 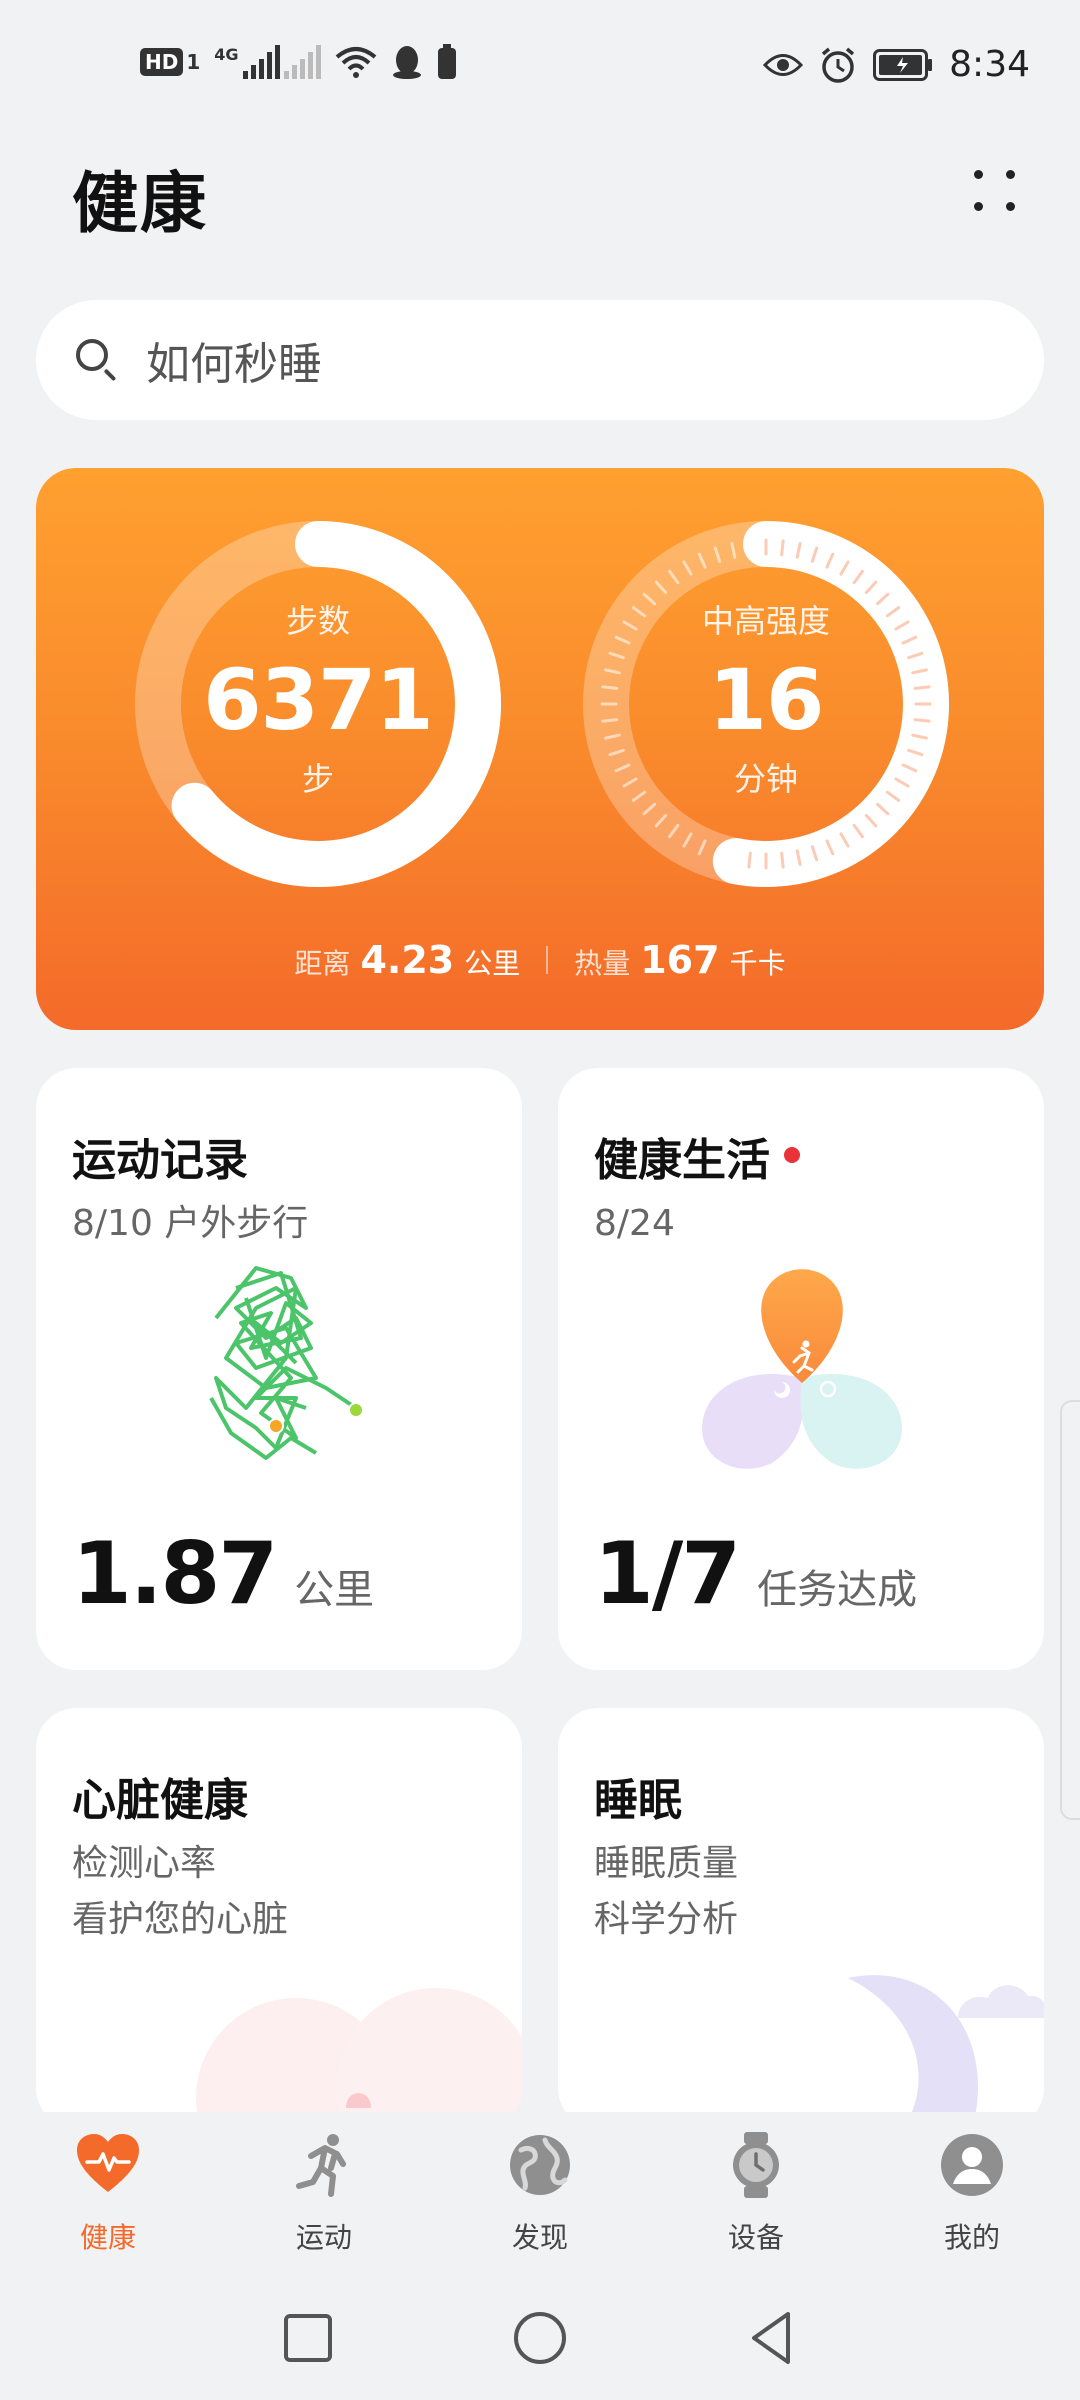 I want to click on card-title: 睡眠, so click(x=638, y=1800).